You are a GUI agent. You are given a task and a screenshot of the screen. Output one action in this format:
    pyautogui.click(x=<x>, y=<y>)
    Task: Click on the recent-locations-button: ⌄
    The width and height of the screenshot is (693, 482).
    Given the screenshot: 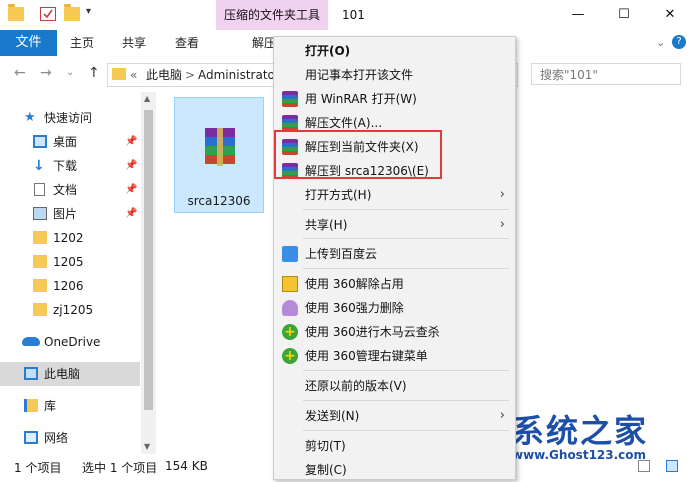 What is the action you would take?
    pyautogui.click(x=70, y=72)
    